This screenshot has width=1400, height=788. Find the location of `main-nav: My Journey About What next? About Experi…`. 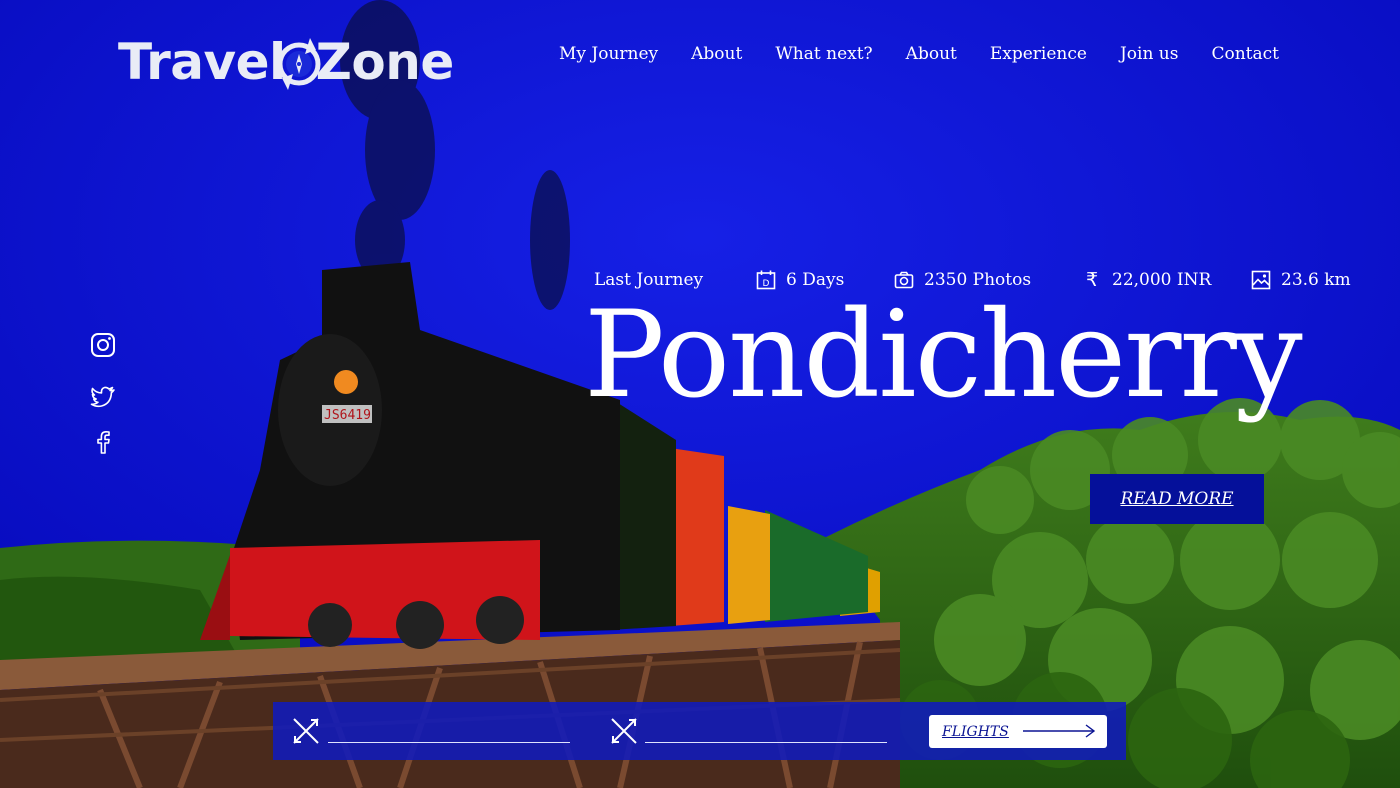

main-nav: My Journey About What next? About Experi… is located at coordinates (919, 54).